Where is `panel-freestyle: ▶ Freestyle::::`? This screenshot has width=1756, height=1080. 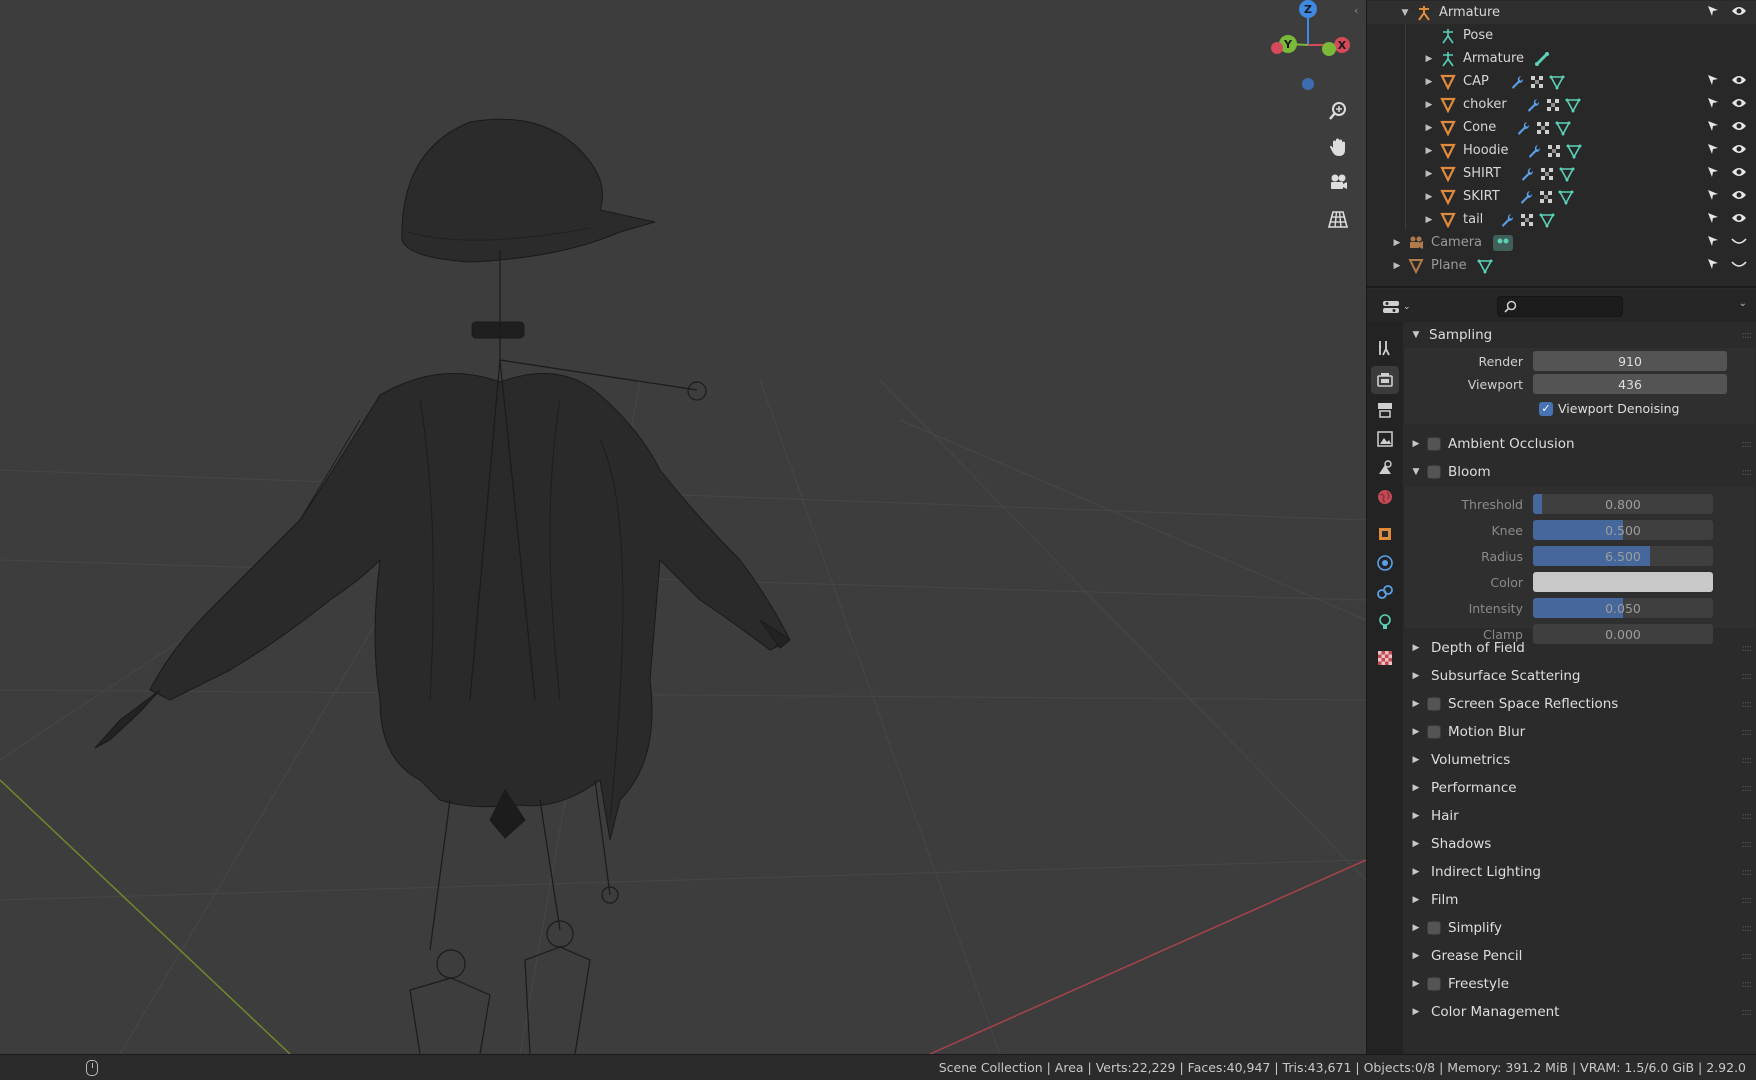 panel-freestyle: ▶ Freestyle:::: is located at coordinates (1580, 984).